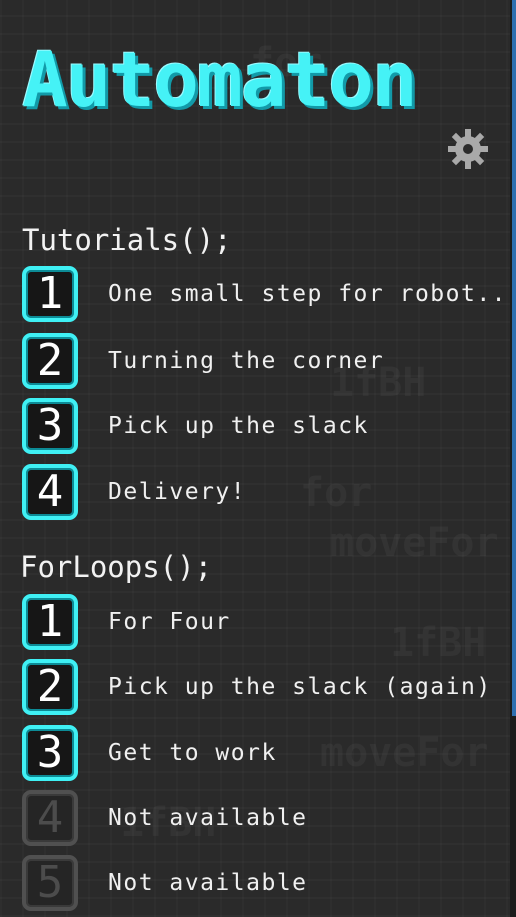  I want to click on level-label: For Four, so click(169, 622).